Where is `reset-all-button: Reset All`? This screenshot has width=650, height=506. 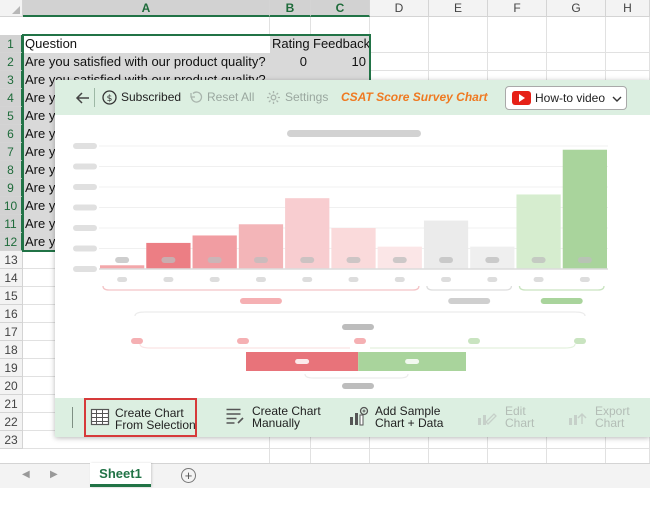 reset-all-button: Reset All is located at coordinates (221, 97).